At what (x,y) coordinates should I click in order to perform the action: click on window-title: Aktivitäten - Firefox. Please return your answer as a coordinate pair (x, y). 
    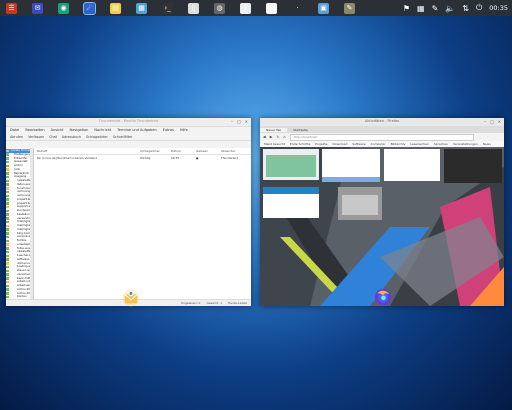
    Looking at the image, I should click on (382, 121).